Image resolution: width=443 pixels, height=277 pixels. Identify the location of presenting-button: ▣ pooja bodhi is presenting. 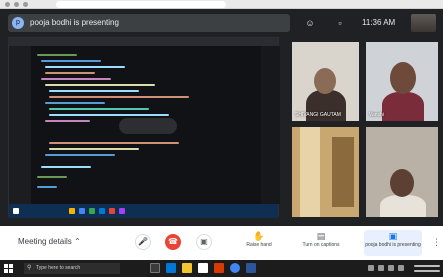
(393, 243).